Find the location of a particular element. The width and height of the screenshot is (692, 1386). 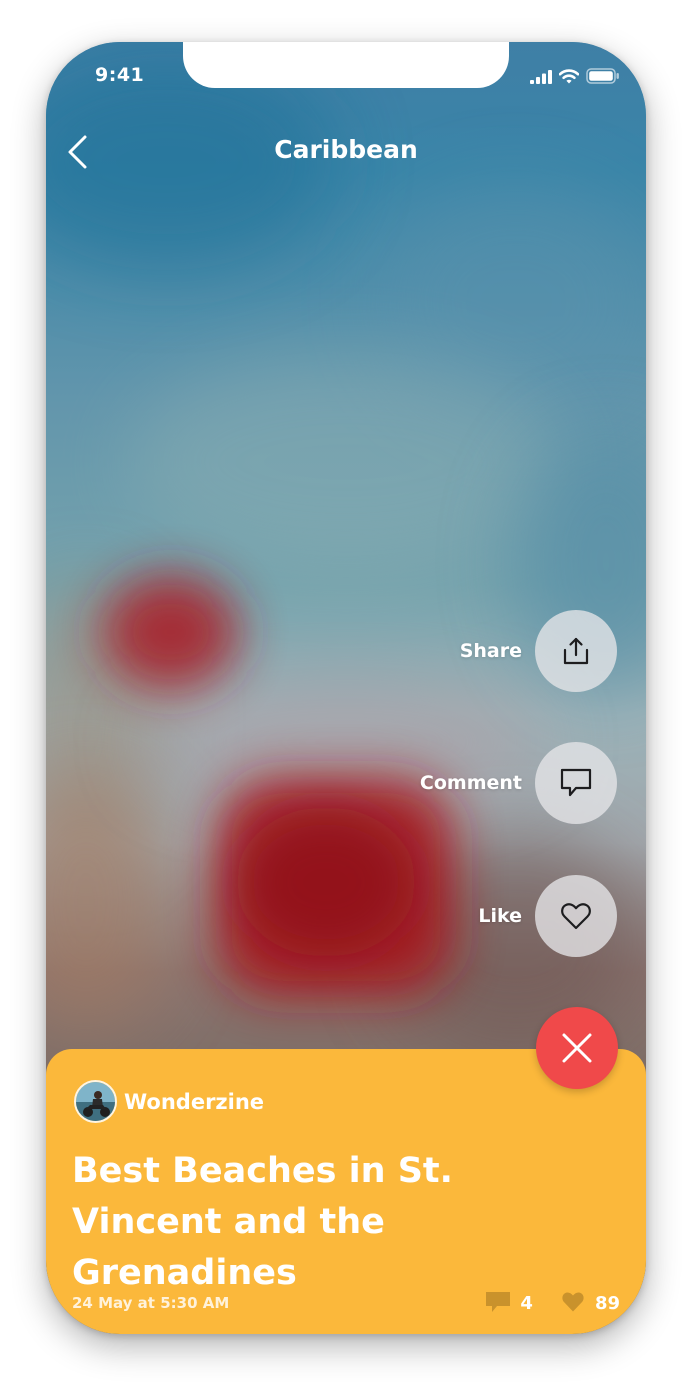

share-button is located at coordinates (576, 651).